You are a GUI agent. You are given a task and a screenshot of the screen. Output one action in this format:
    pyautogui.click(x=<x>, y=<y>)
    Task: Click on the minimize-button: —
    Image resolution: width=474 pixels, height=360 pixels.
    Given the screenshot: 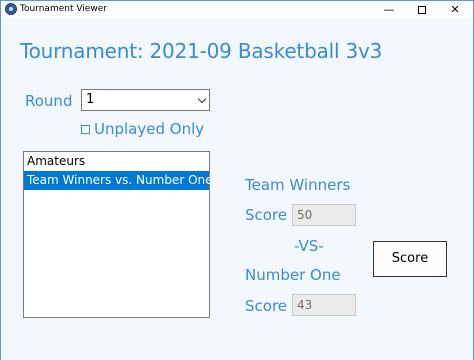 What is the action you would take?
    pyautogui.click(x=389, y=9)
    